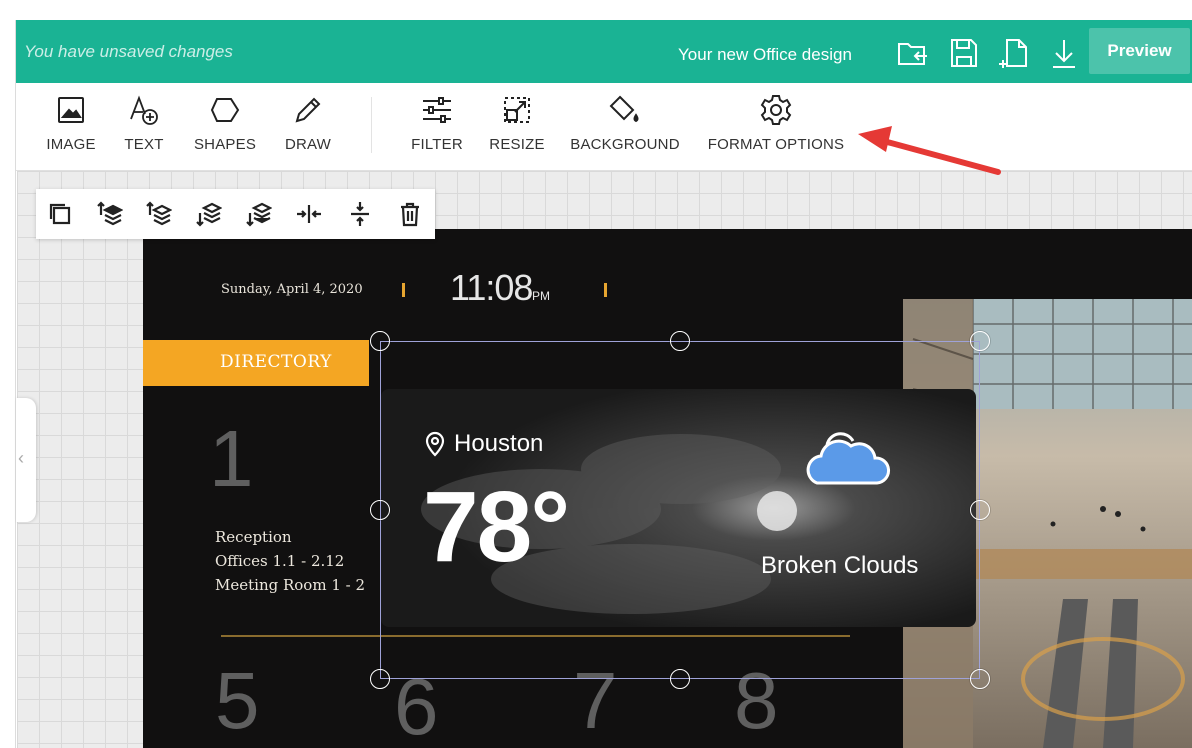  I want to click on side-panel-toggle: ‹, so click(26, 460).